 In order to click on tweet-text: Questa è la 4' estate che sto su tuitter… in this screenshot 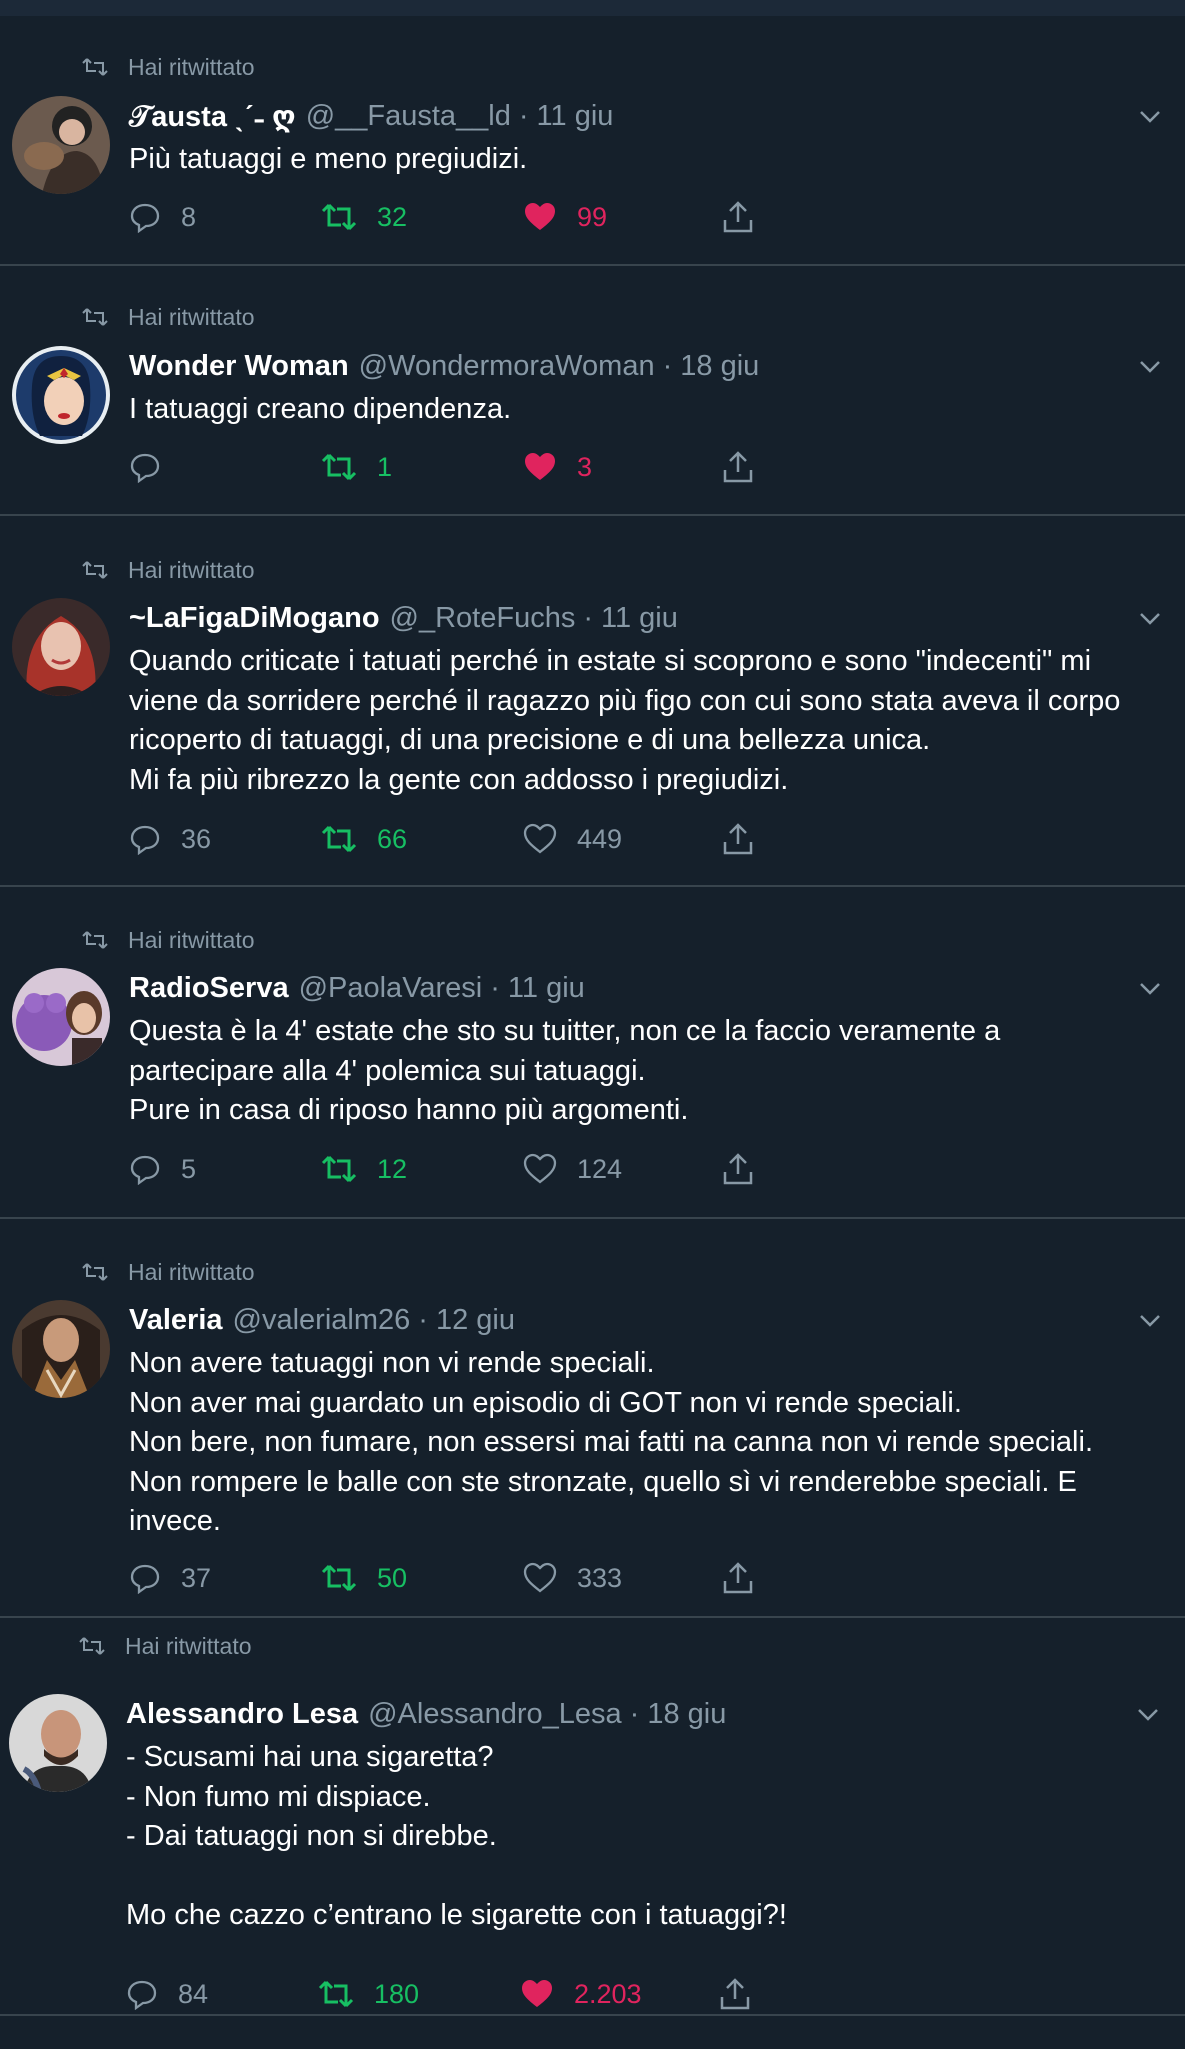, I will do `click(565, 1070)`.